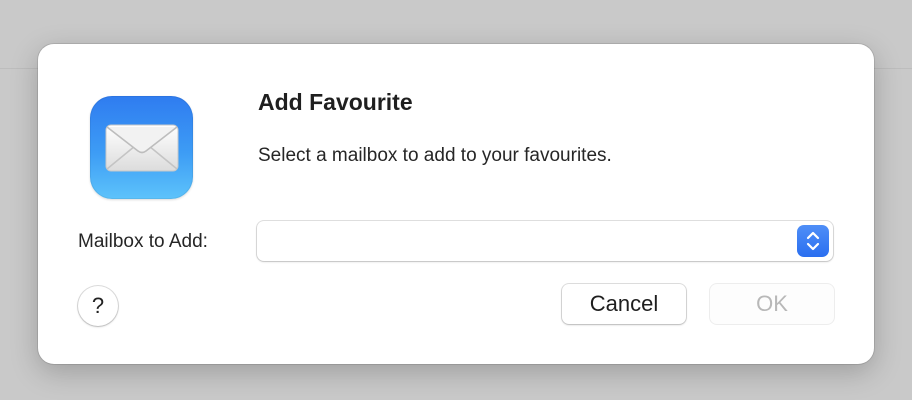 The height and width of the screenshot is (400, 912). What do you see at coordinates (335, 102) in the screenshot?
I see `dialog-title: Add Favourite` at bounding box center [335, 102].